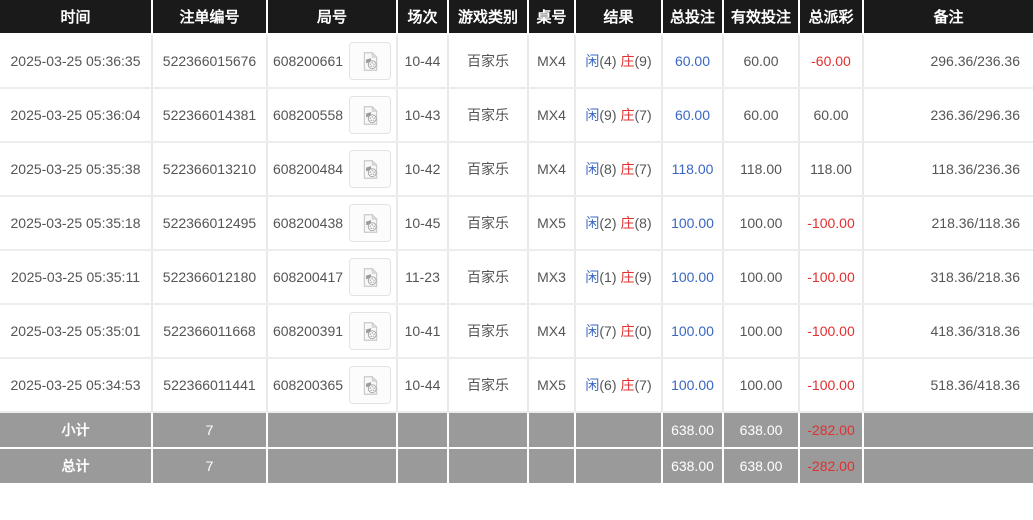 Image resolution: width=1033 pixels, height=520 pixels. Describe the element at coordinates (831, 115) in the screenshot. I see `cell-payout: 60.00` at that location.